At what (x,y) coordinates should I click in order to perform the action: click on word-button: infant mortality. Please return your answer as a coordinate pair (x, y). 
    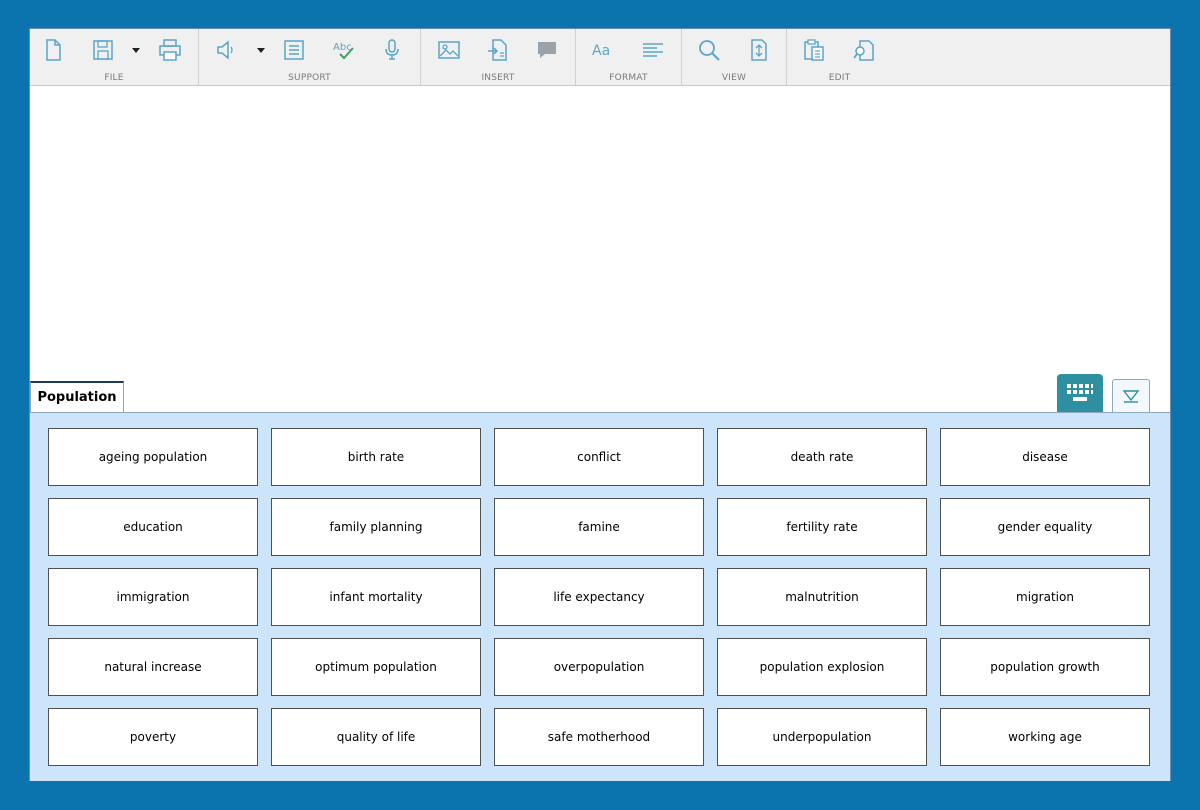
    Looking at the image, I should click on (376, 597).